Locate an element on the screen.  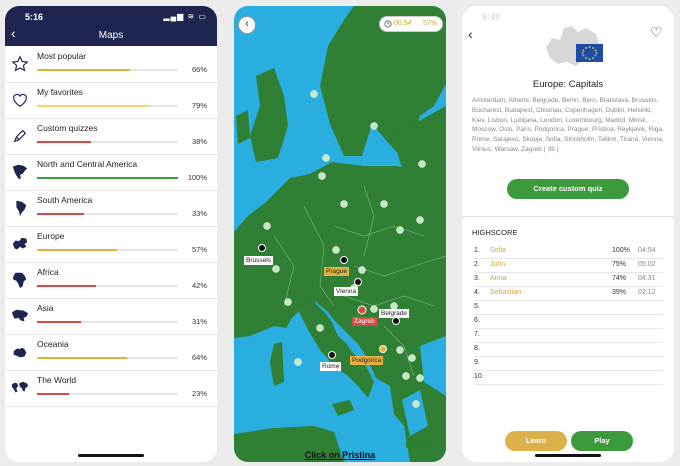
play-button: Play is located at coordinates (602, 441).